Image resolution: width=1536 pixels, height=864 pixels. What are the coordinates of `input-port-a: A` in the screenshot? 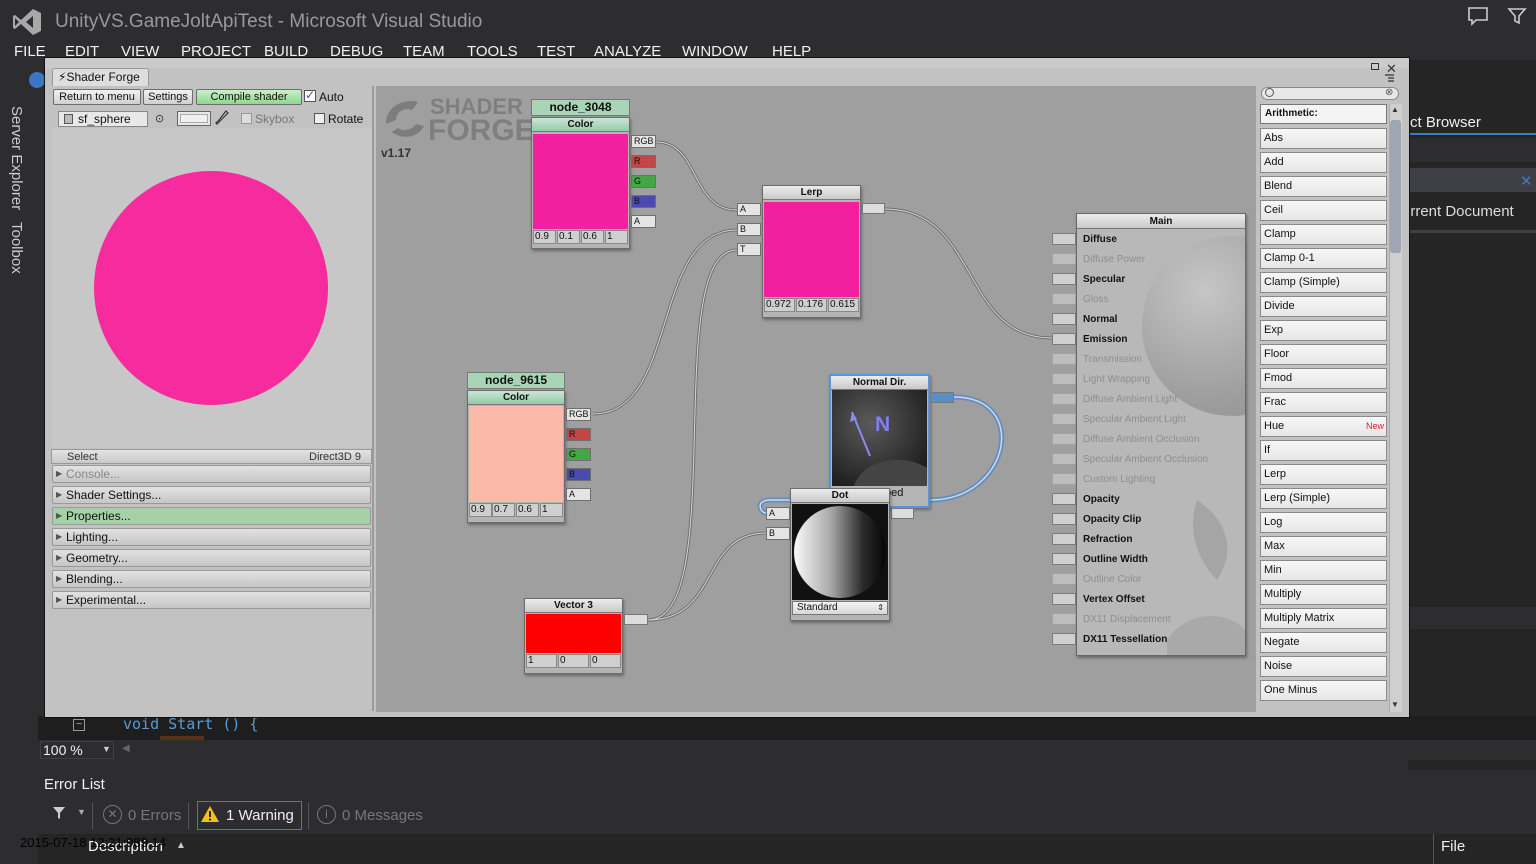 It's located at (778, 513).